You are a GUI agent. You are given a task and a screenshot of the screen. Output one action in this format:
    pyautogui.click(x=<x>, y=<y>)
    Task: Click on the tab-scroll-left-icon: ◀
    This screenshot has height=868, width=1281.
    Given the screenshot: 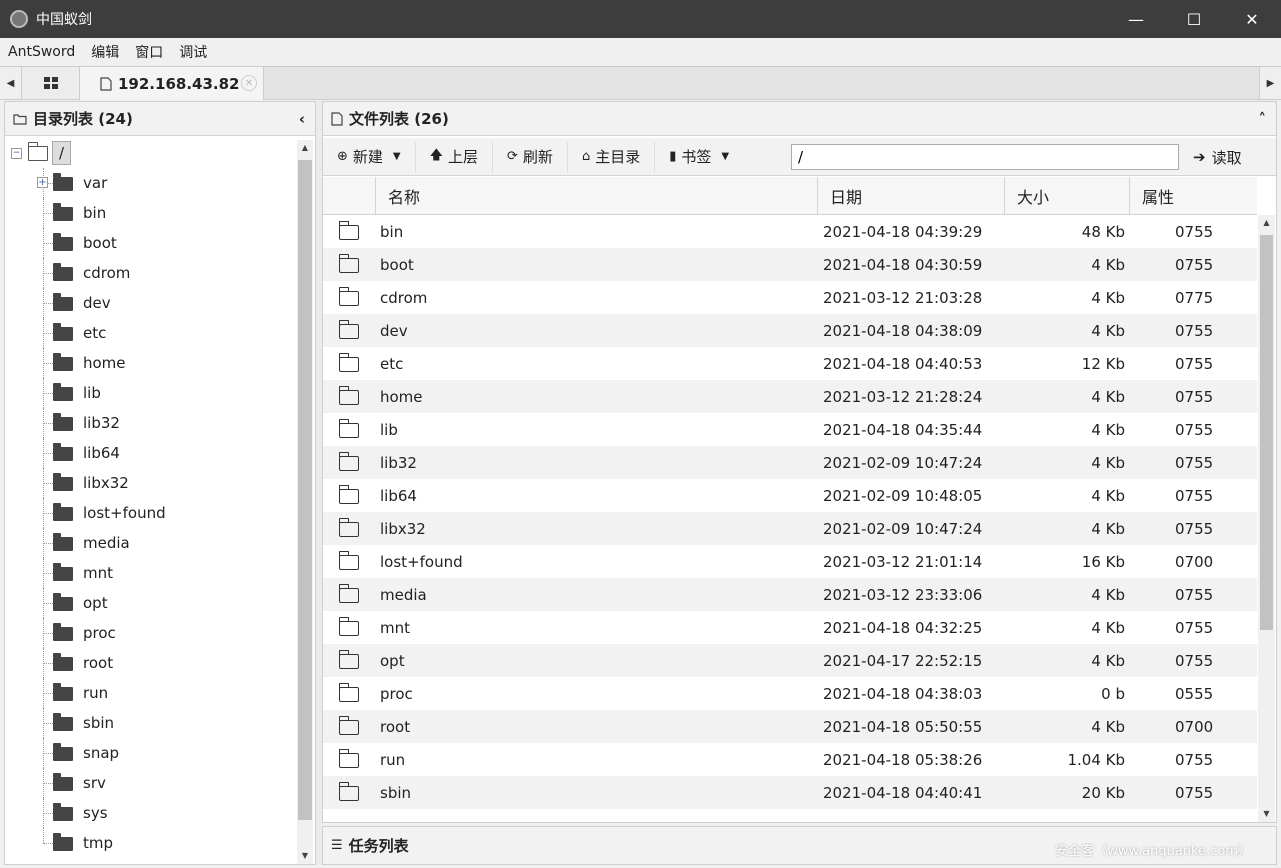 What is the action you would take?
    pyautogui.click(x=11, y=83)
    